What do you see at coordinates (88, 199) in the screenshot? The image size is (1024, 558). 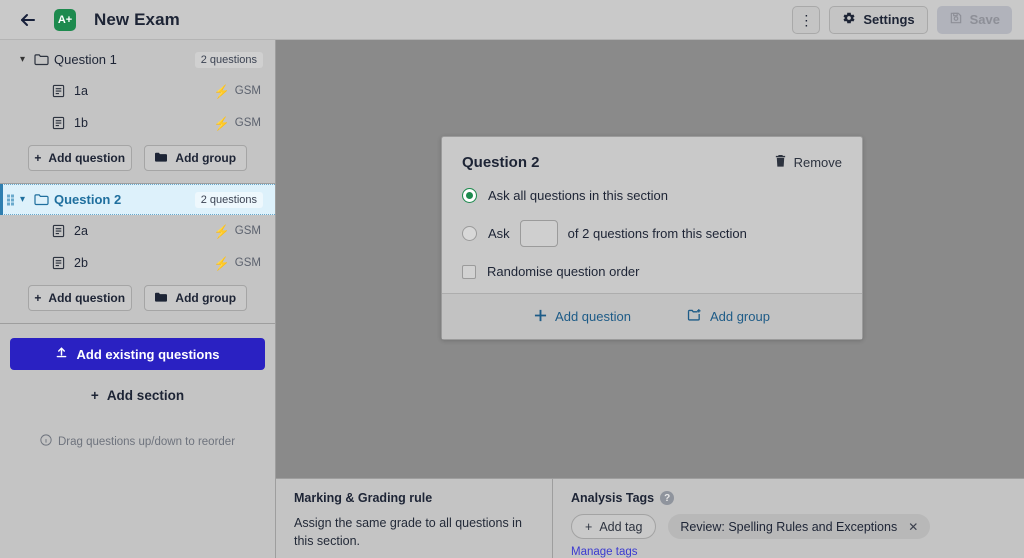 I see `tree-group-label: Question 2` at bounding box center [88, 199].